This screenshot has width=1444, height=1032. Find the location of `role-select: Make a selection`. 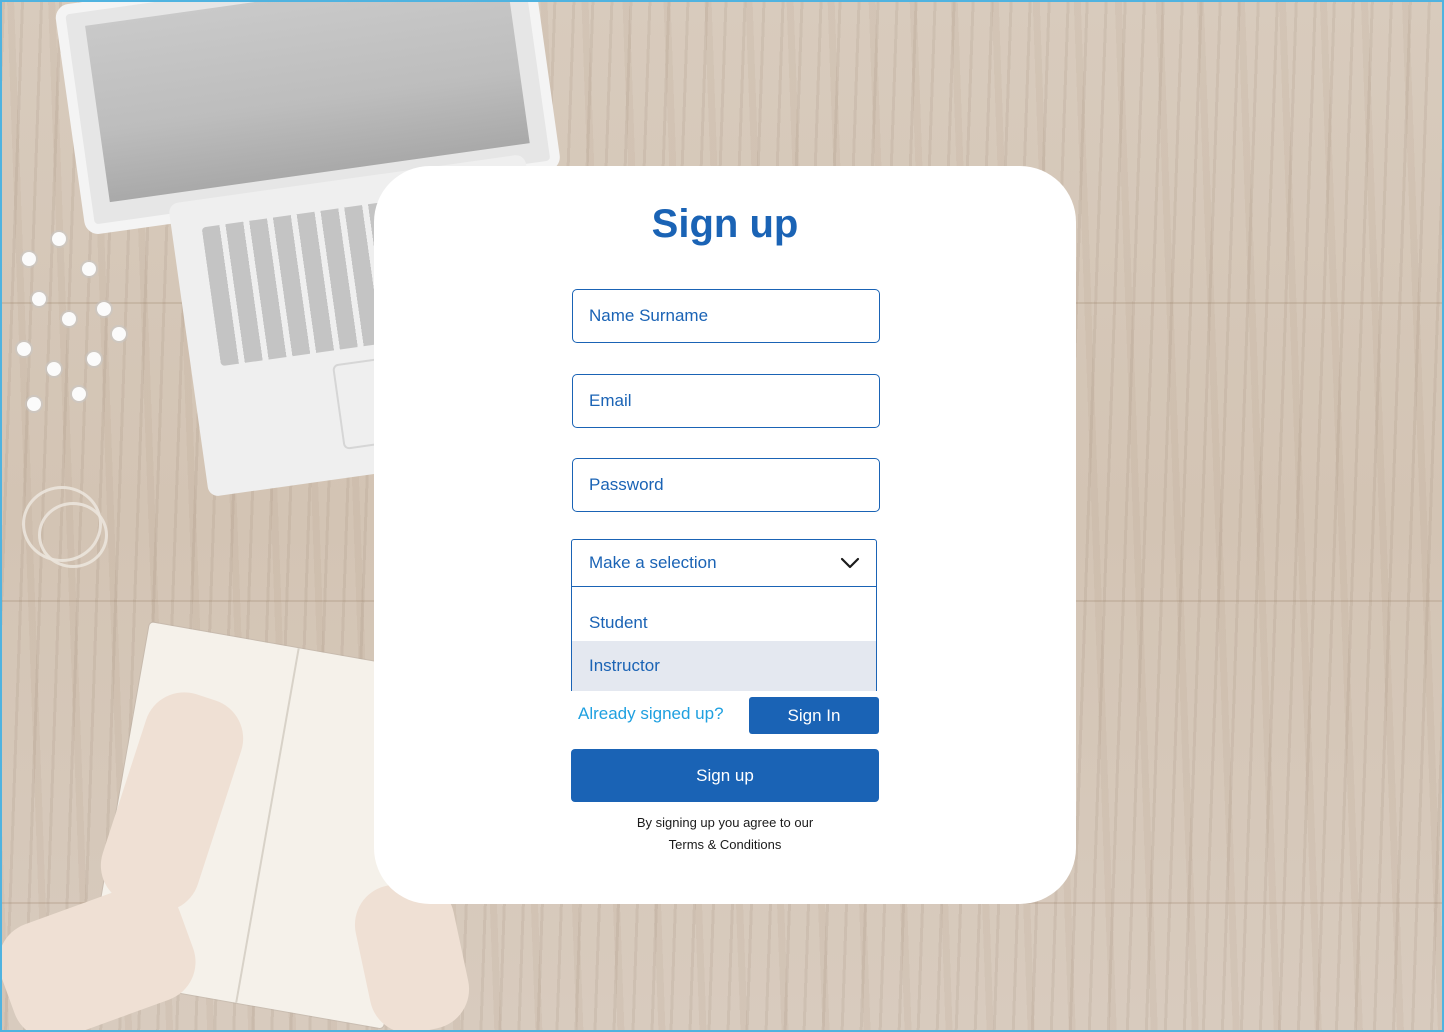

role-select: Make a selection is located at coordinates (724, 563).